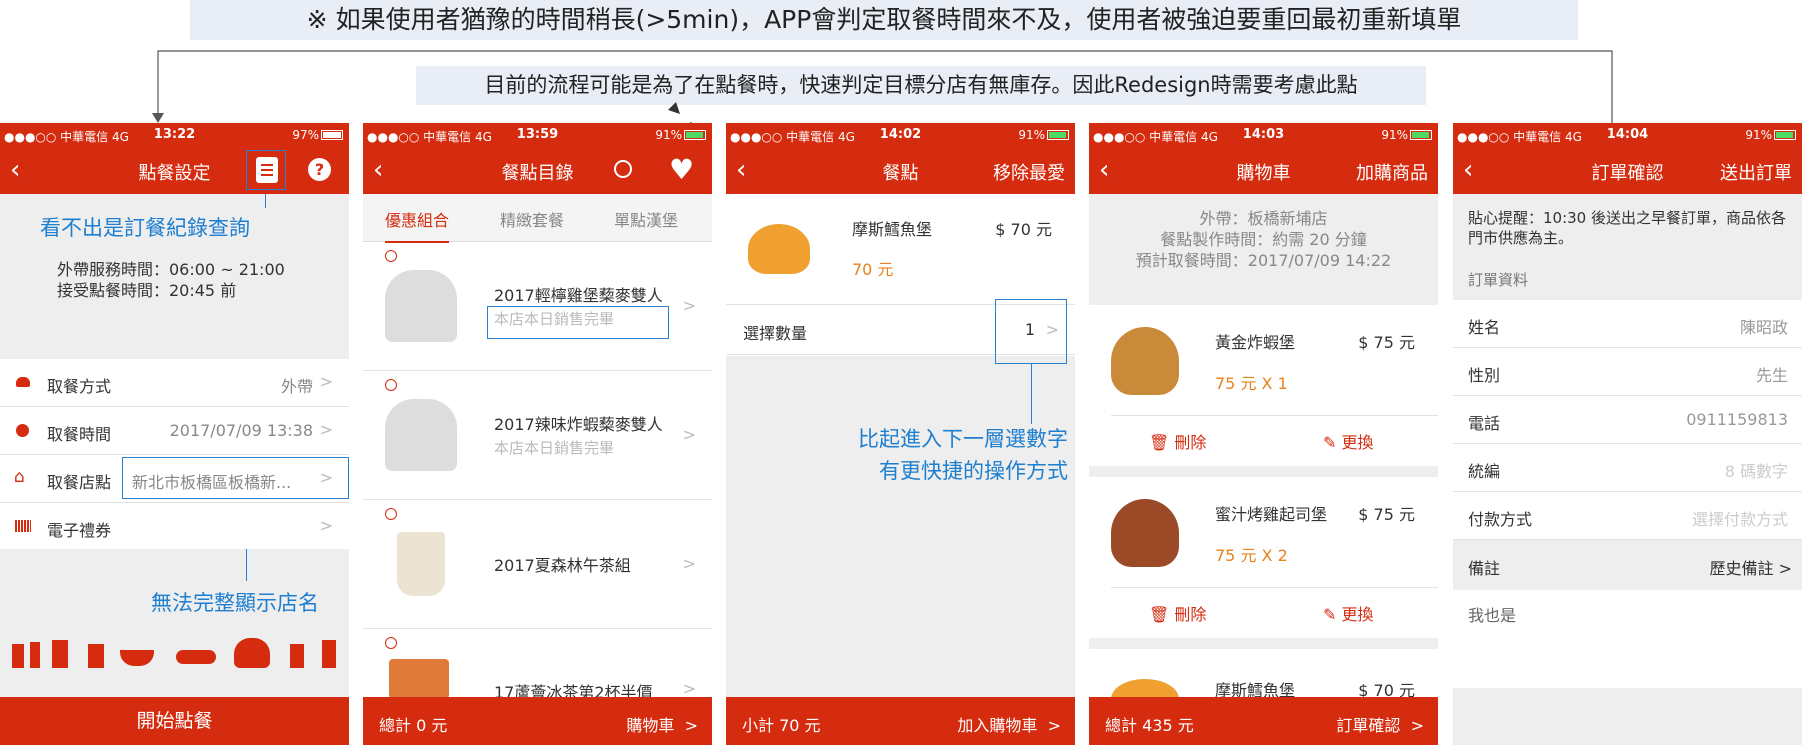  I want to click on remark-history-label: 歷史備註, so click(1741, 568).